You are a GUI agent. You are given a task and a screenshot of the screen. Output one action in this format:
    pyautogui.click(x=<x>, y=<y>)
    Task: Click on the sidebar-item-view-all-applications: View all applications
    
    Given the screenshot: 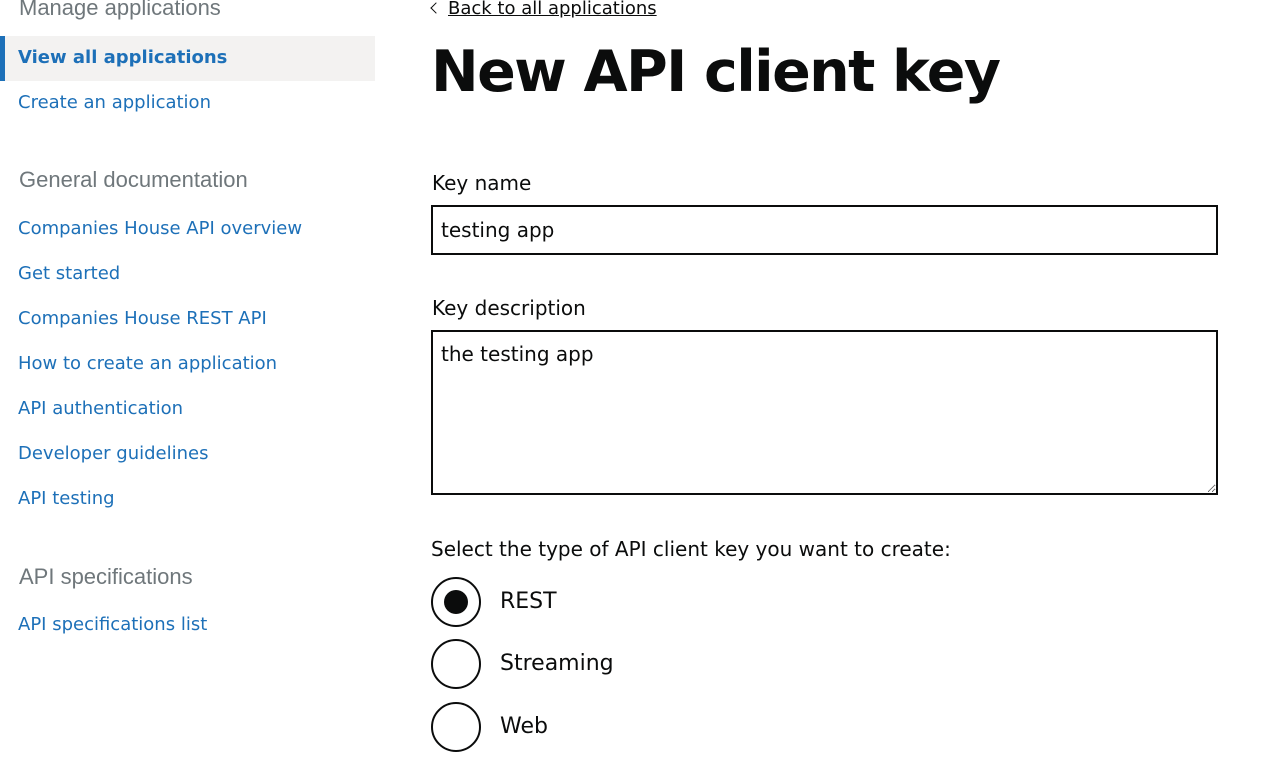 What is the action you would take?
    pyautogui.click(x=187, y=58)
    